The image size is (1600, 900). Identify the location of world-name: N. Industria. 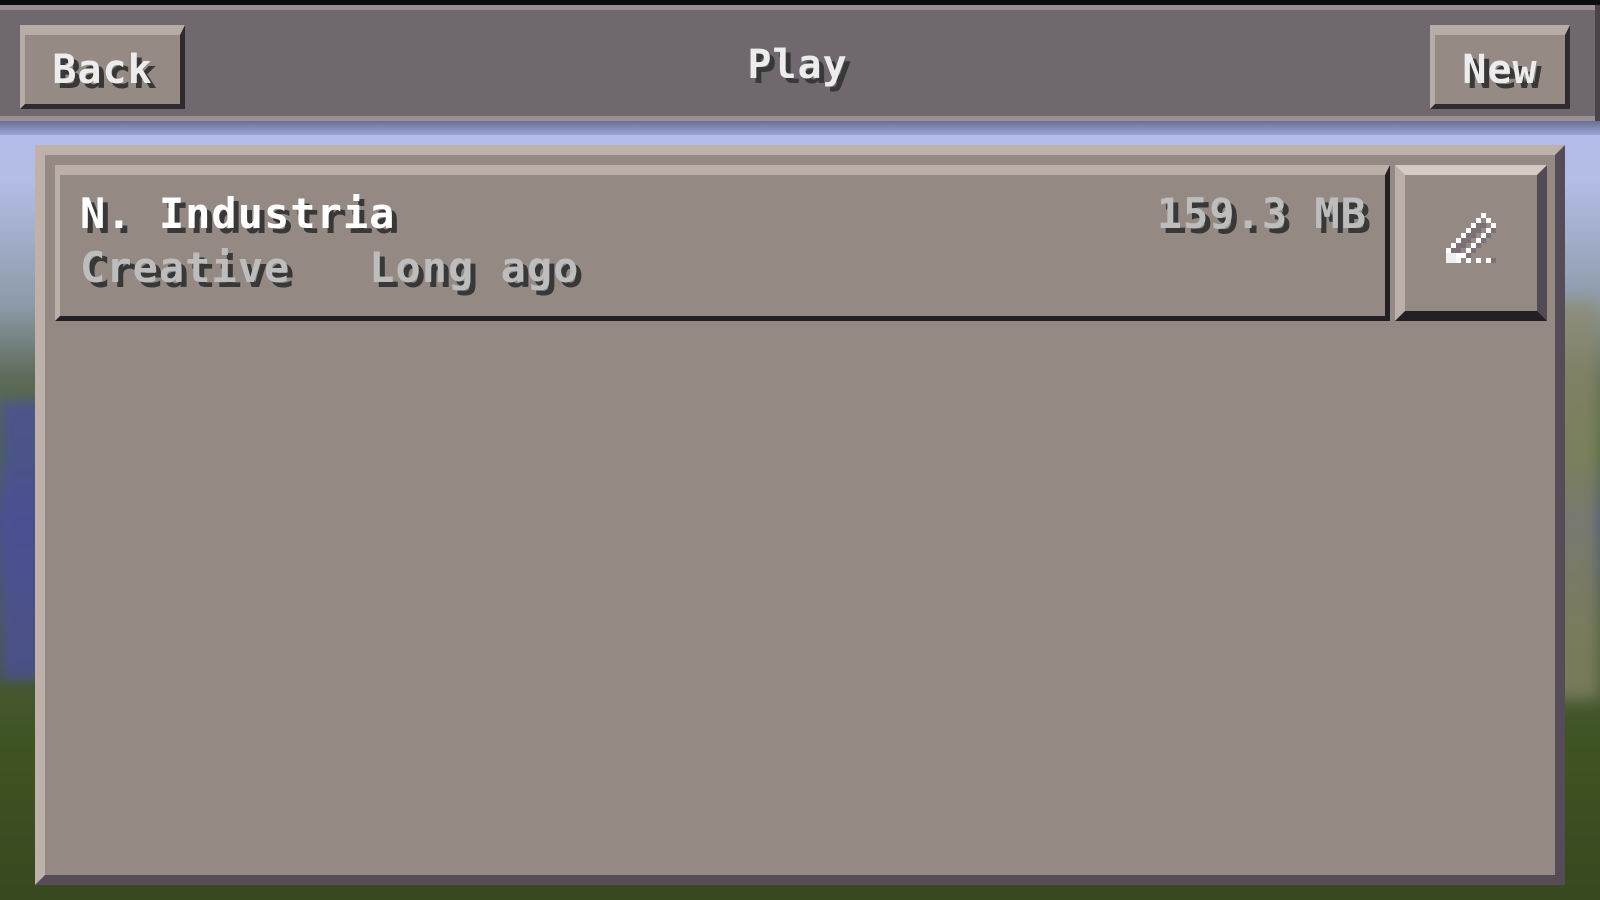
(238, 213).